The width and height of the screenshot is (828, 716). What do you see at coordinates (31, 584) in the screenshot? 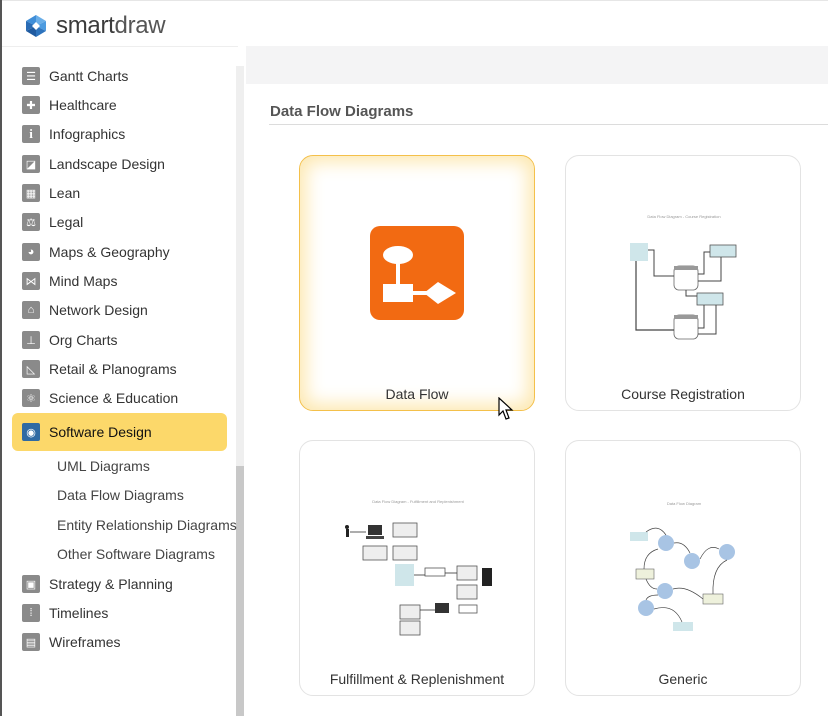
I see `strategy-icon: ▣` at bounding box center [31, 584].